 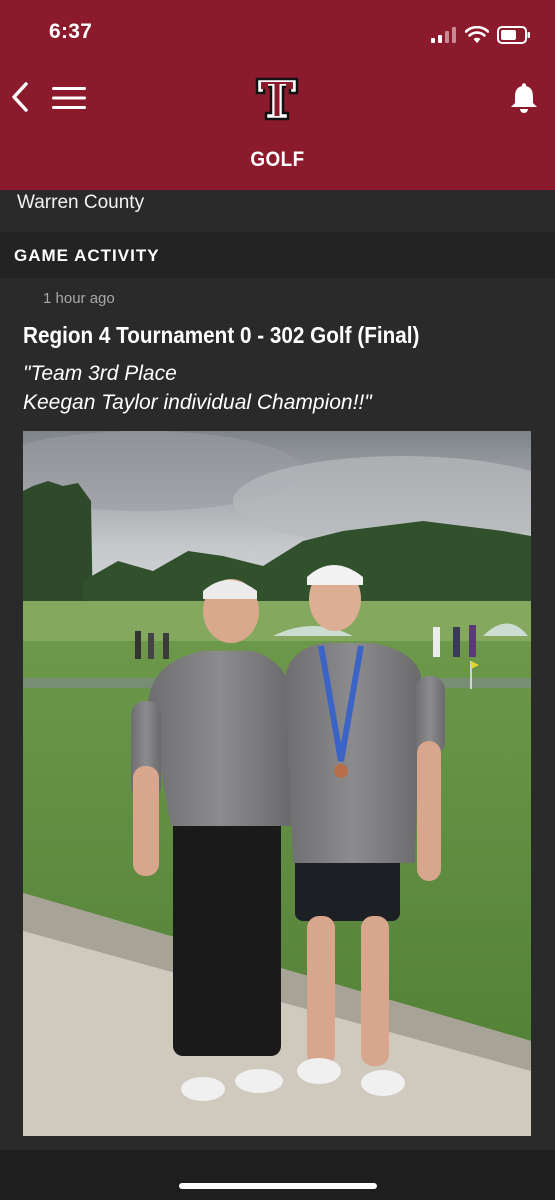 What do you see at coordinates (277, 159) in the screenshot?
I see `page-title: GOLF` at bounding box center [277, 159].